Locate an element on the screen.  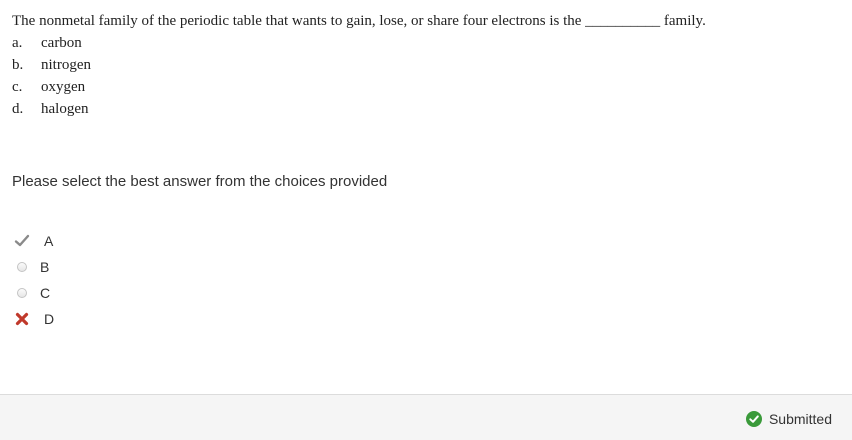
checkmark-icon is located at coordinates (22, 241).